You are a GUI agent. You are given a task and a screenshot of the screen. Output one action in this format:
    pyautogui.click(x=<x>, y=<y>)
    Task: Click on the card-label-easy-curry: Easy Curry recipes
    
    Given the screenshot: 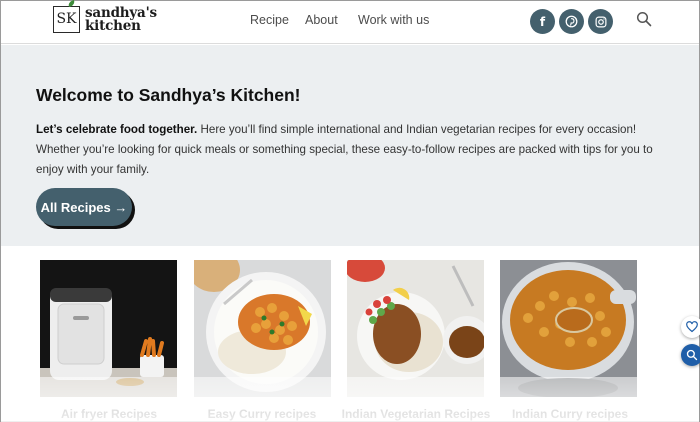 What is the action you would take?
    pyautogui.click(x=262, y=414)
    